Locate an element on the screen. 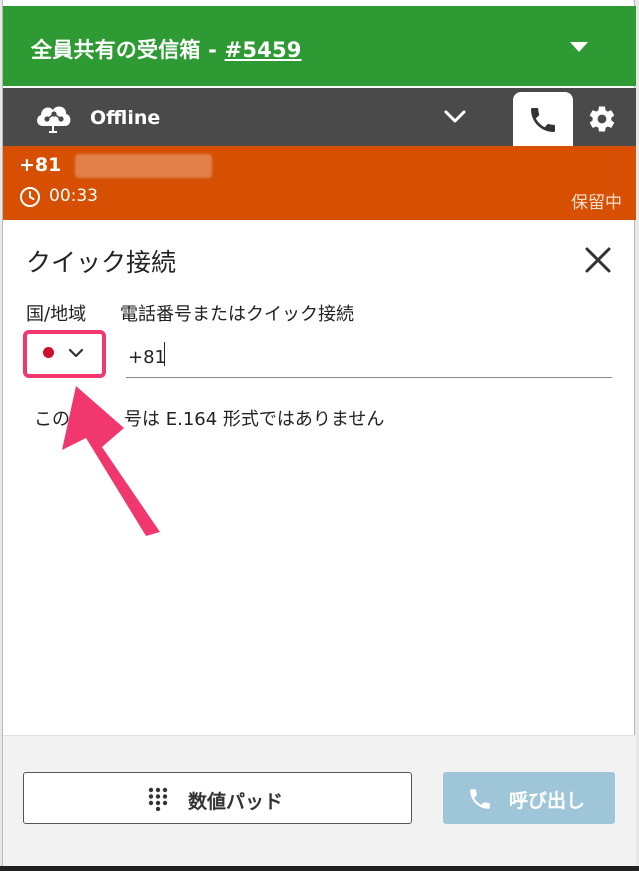 This screenshot has height=871, width=639. quick-connect-title: クイック接続 is located at coordinates (101, 262).